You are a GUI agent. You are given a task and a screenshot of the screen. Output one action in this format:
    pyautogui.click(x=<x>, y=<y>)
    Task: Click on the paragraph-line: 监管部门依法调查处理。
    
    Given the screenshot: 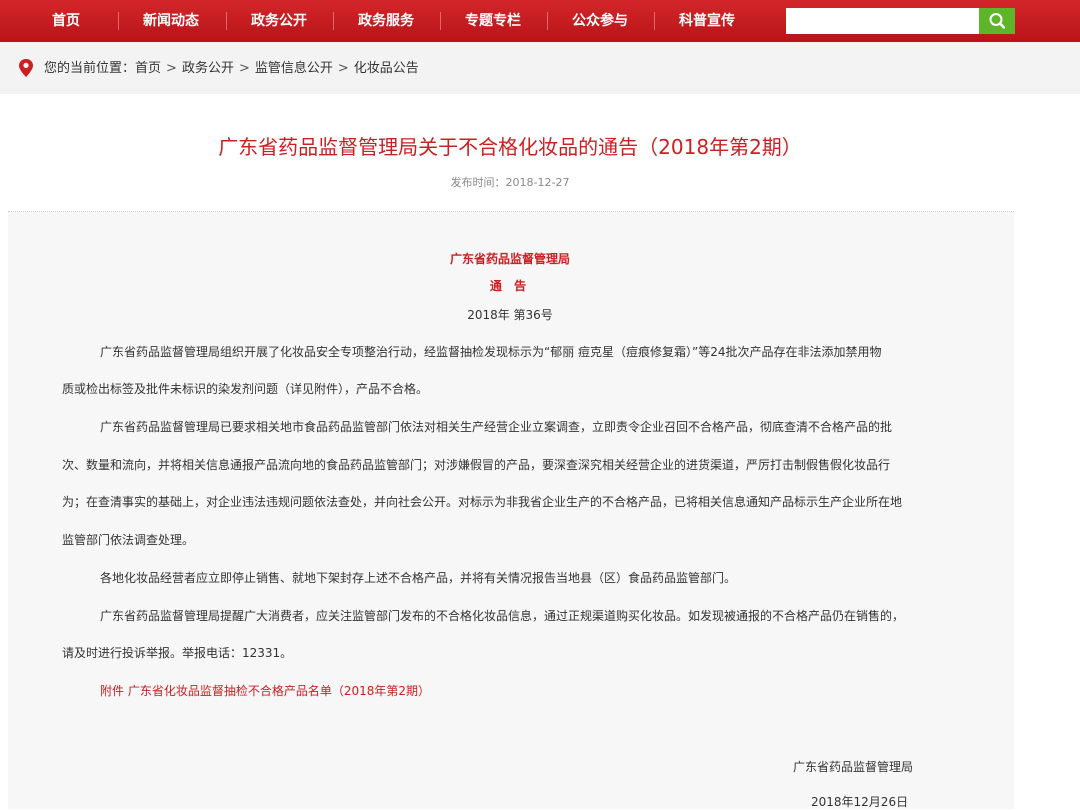 What is the action you would take?
    pyautogui.click(x=128, y=540)
    